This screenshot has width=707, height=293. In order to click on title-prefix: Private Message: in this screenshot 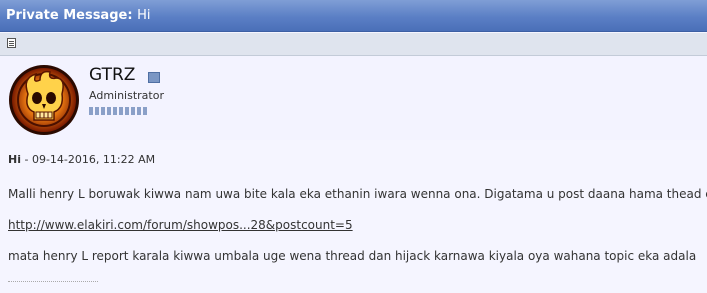, I will do `click(69, 15)`.